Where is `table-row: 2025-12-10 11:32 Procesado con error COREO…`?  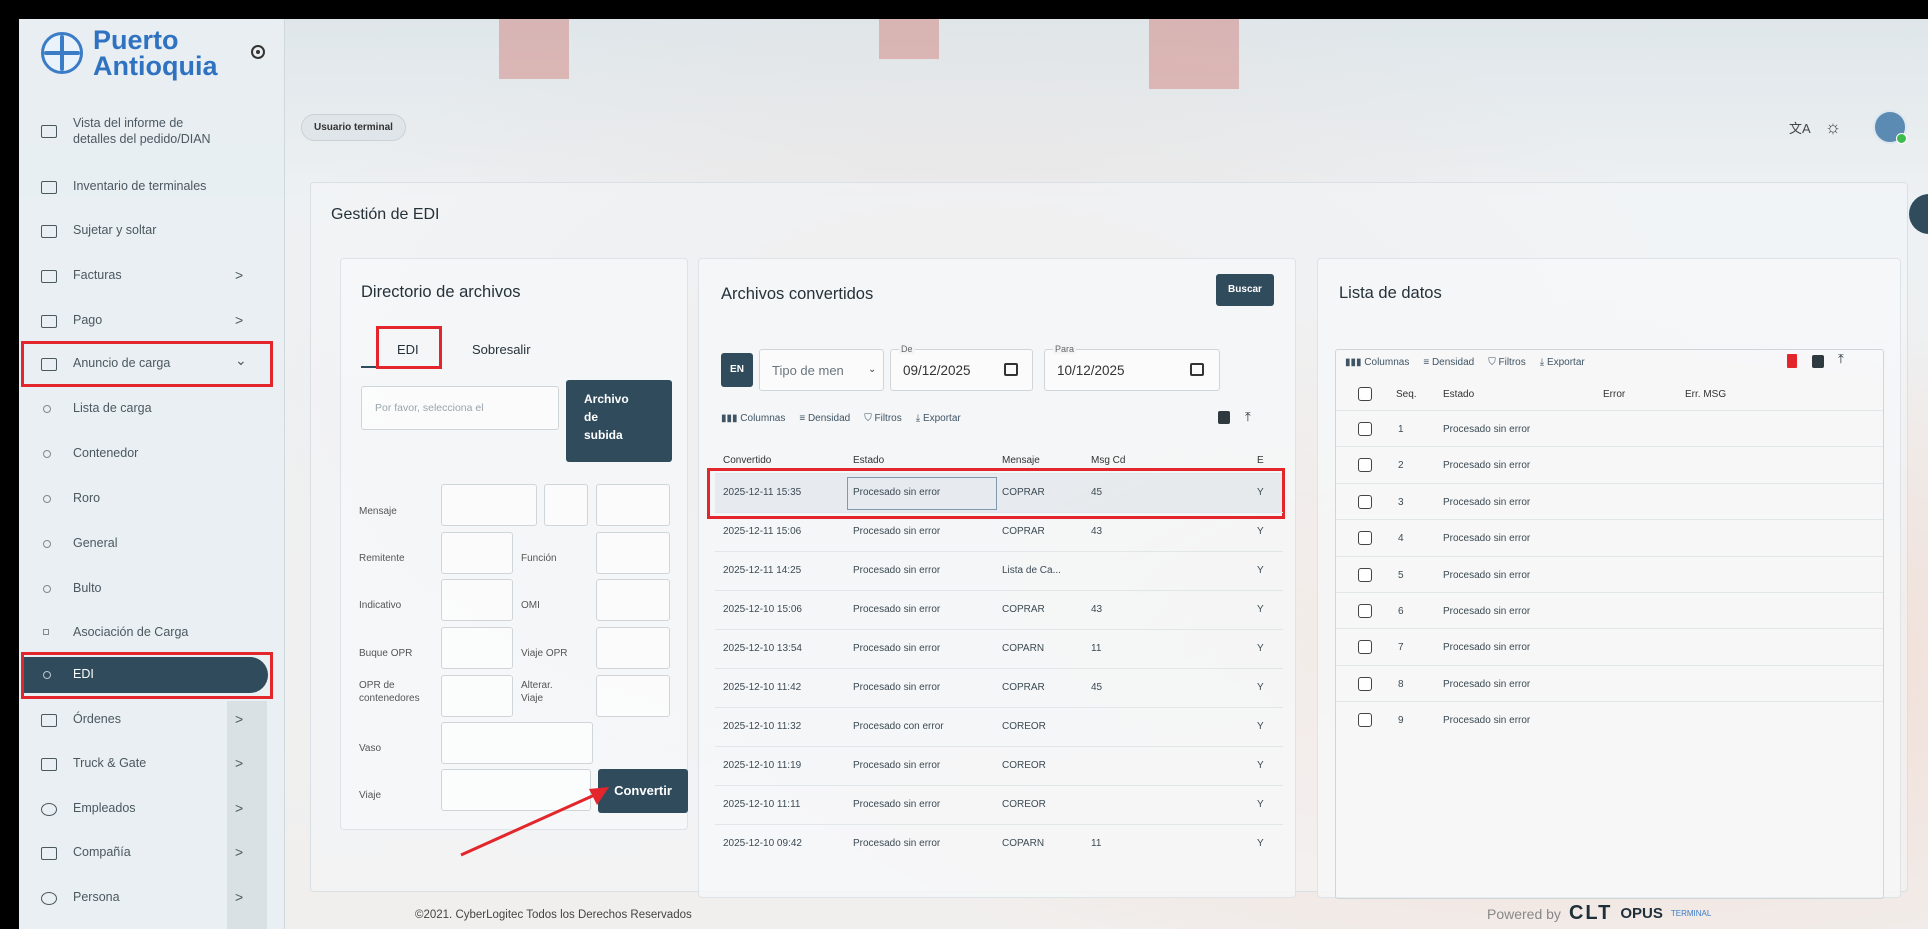 table-row: 2025-12-10 11:32 Procesado con error COREO… is located at coordinates (999, 726).